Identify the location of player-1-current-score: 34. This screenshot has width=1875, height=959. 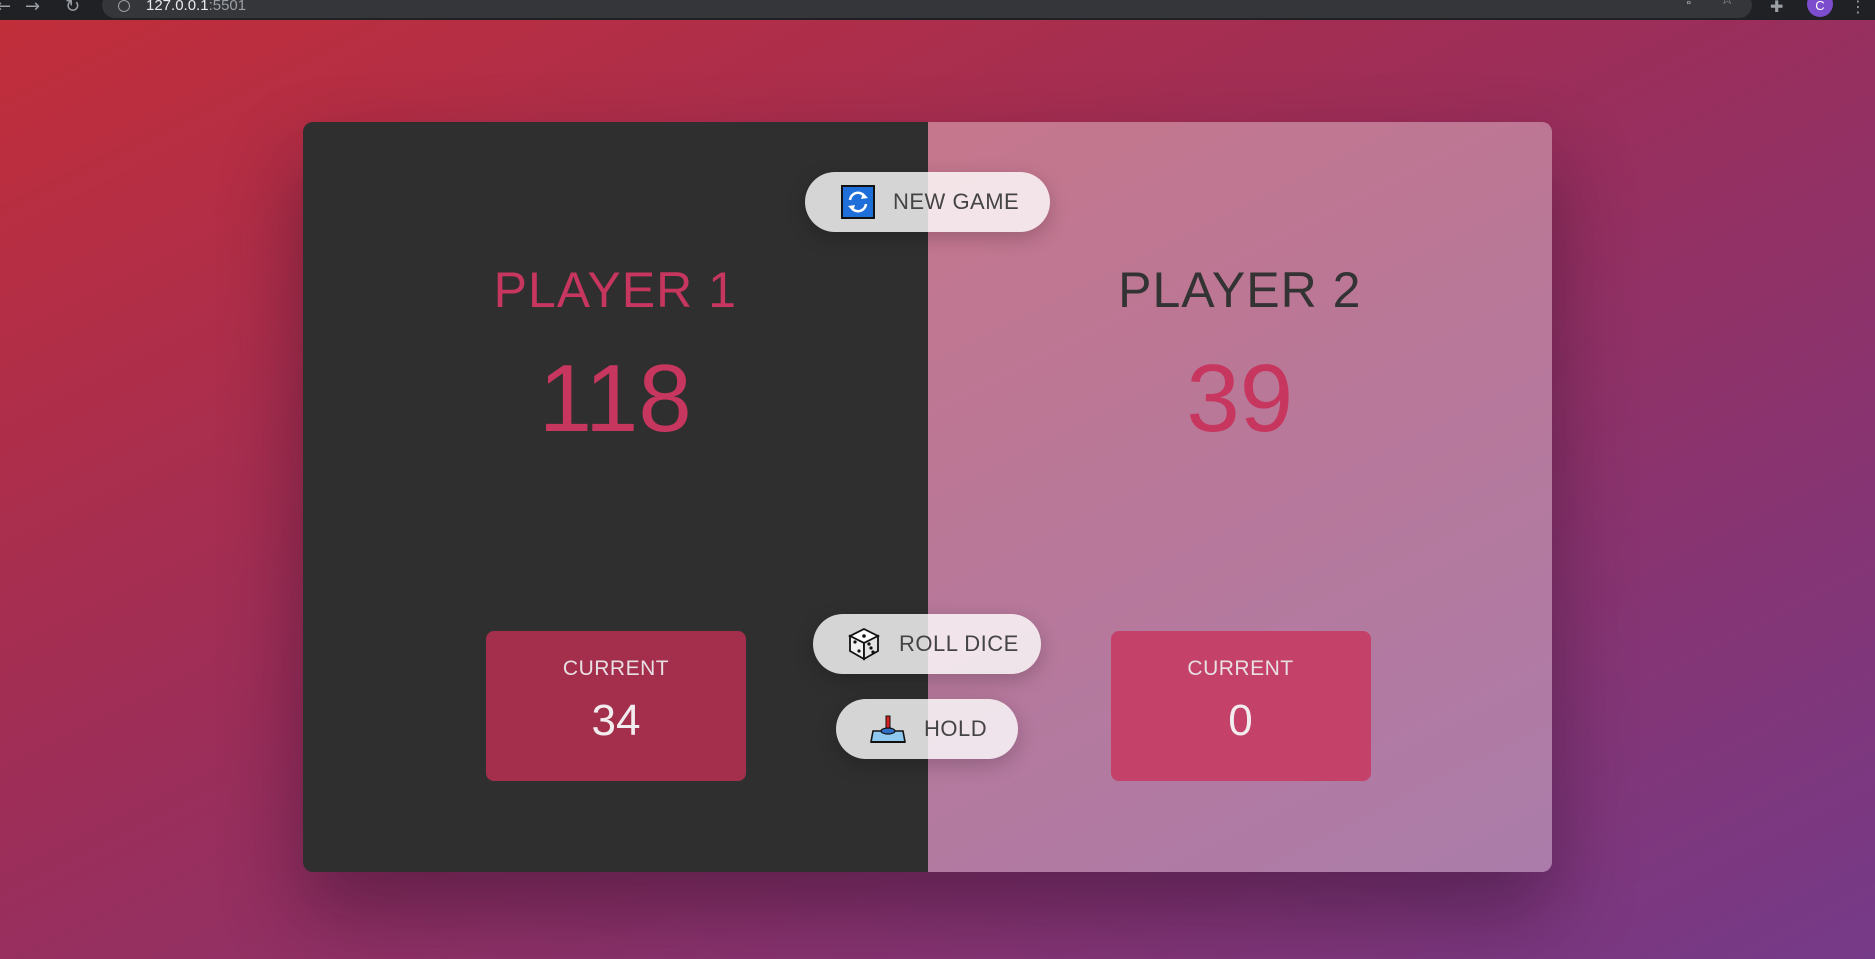
(616, 720).